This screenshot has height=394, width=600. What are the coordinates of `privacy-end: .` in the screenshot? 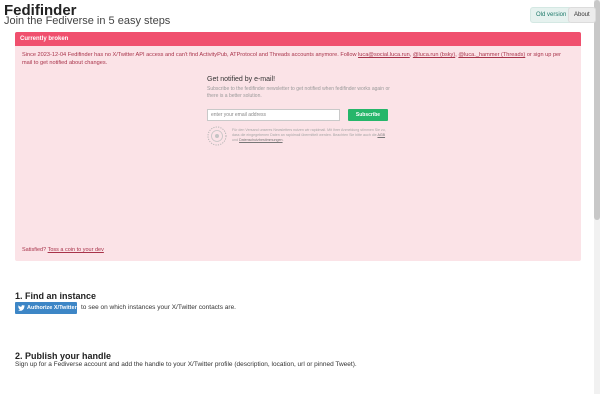 It's located at (283, 140).